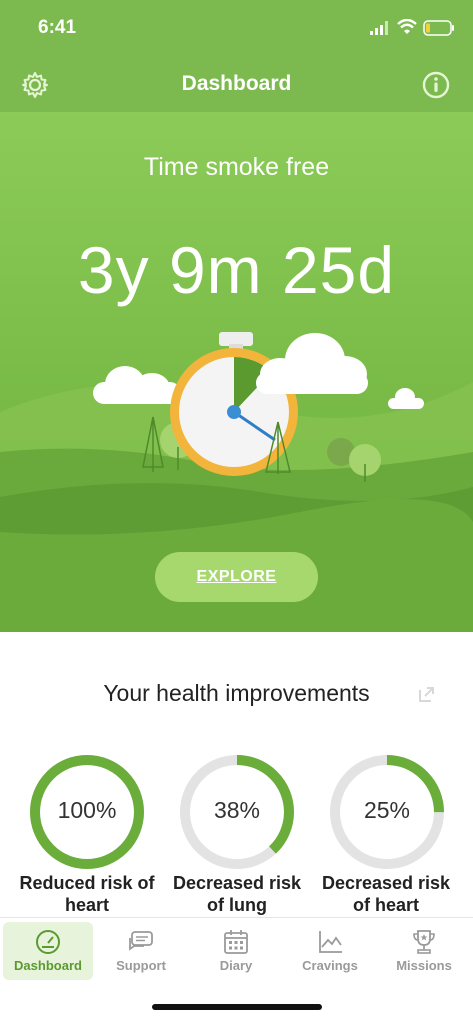 The image size is (473, 1024). I want to click on wifi-icon, so click(407, 26).